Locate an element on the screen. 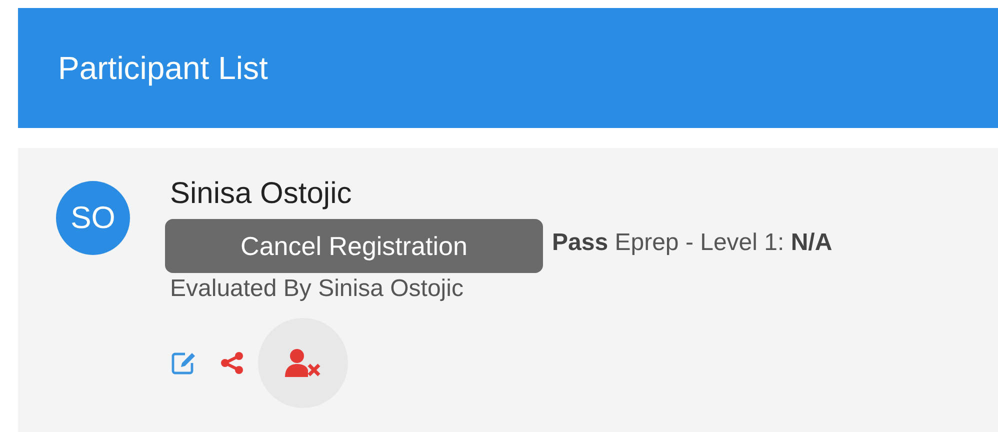 This screenshot has height=432, width=998. tooltip: Cancel Registration is located at coordinates (354, 246).